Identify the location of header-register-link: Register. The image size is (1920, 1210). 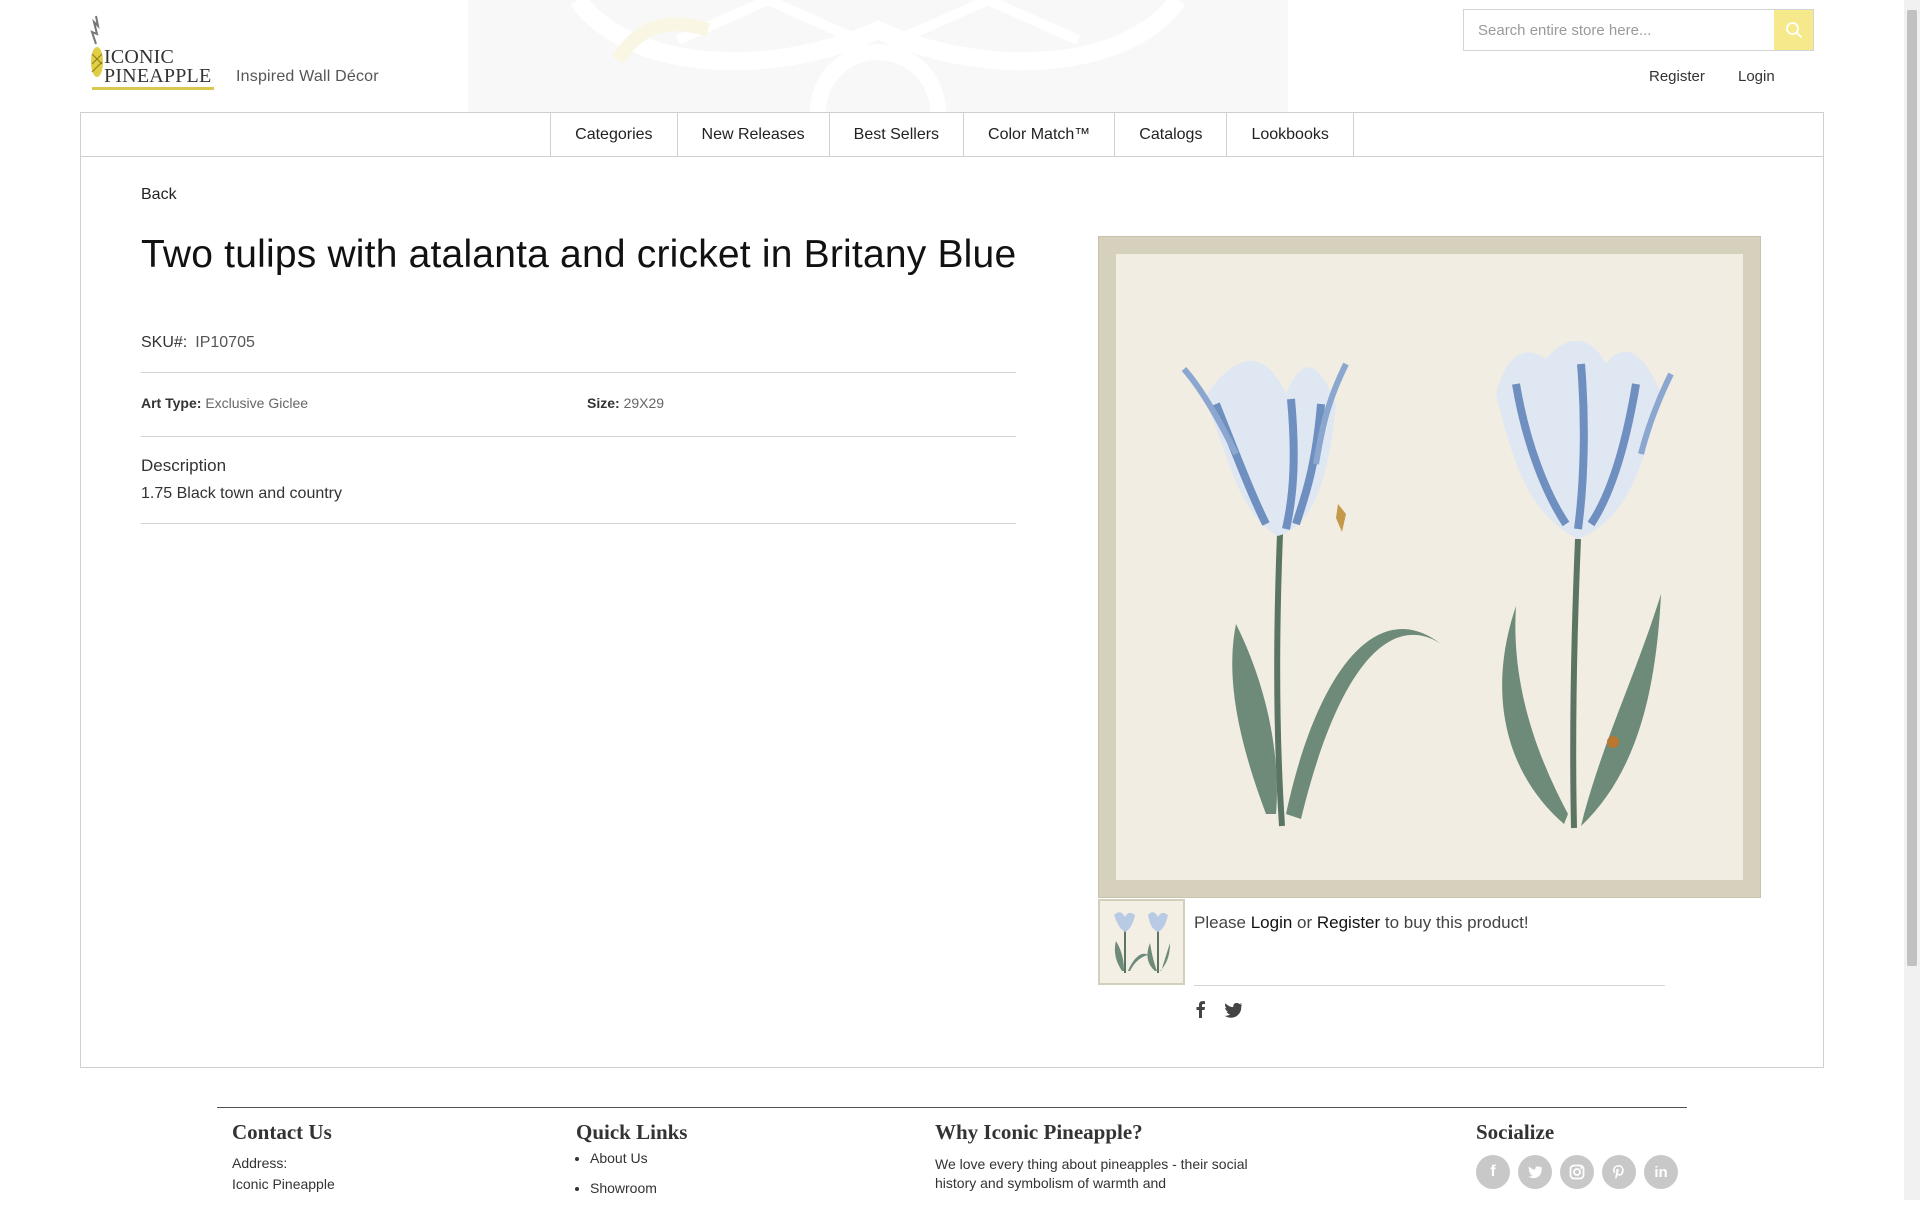
(1677, 76).